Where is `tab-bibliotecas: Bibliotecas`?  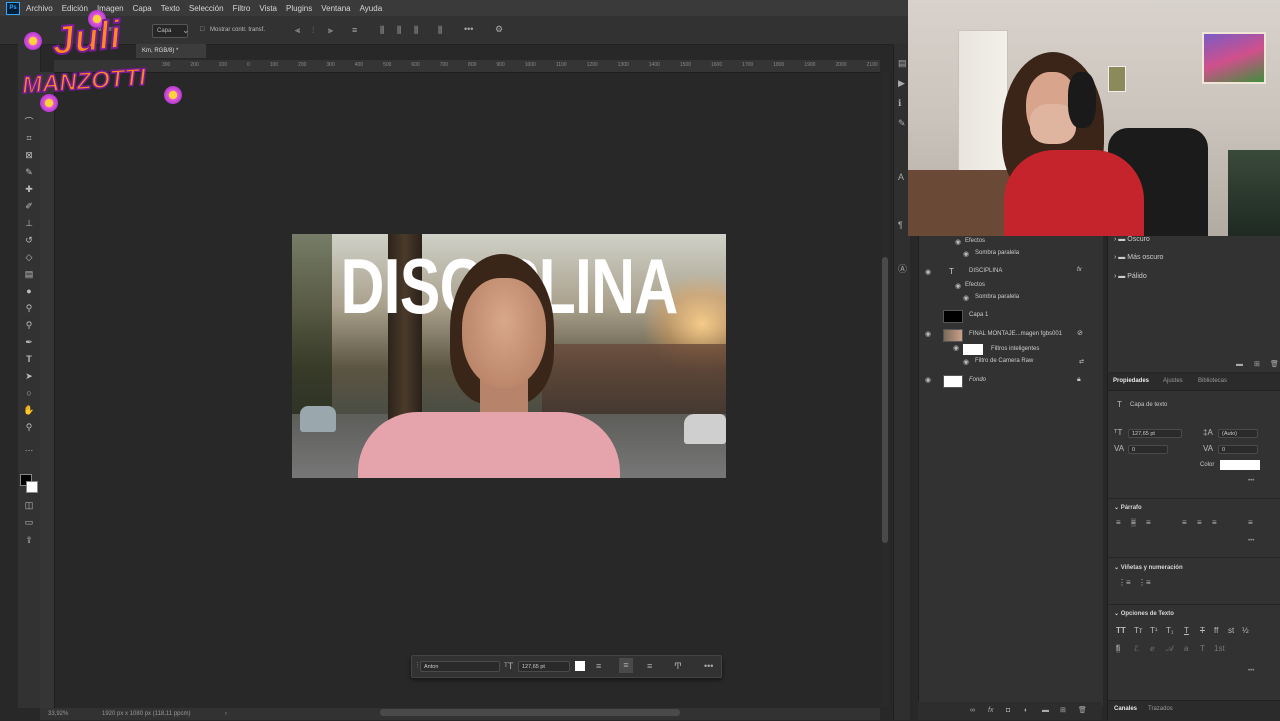 tab-bibliotecas: Bibliotecas is located at coordinates (1212, 381).